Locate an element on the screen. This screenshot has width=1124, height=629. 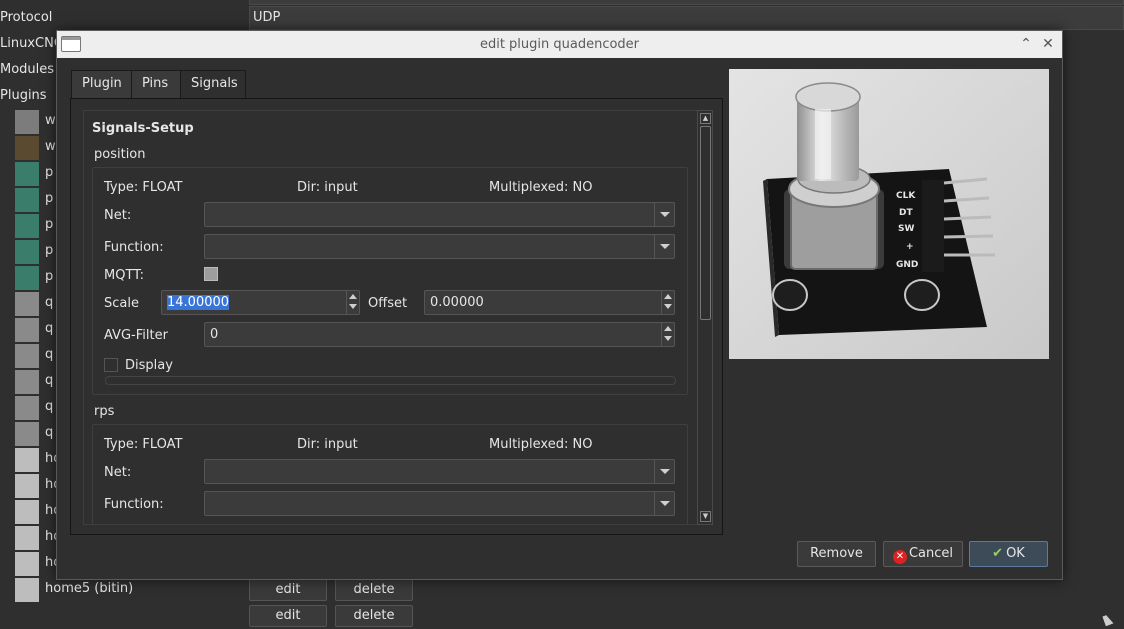
offset-label: Offset is located at coordinates (388, 303).